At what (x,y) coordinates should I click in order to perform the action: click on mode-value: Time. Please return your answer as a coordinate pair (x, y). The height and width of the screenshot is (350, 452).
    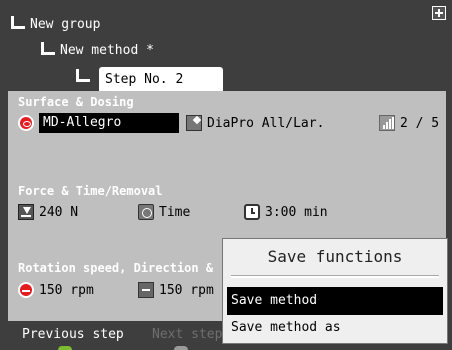
    Looking at the image, I should click on (175, 212).